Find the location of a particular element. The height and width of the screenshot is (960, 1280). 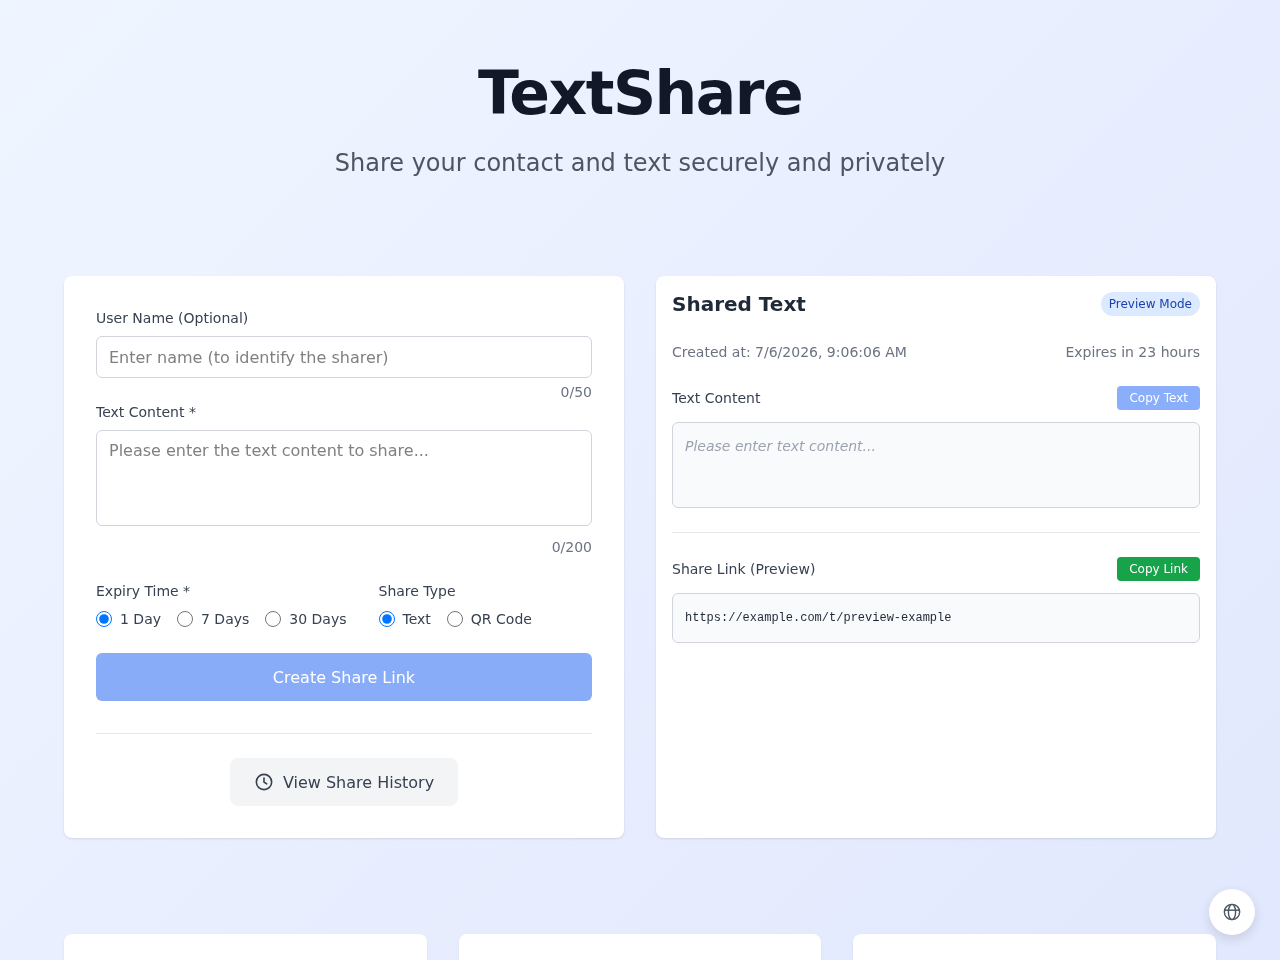

globe-button is located at coordinates (1232, 912).